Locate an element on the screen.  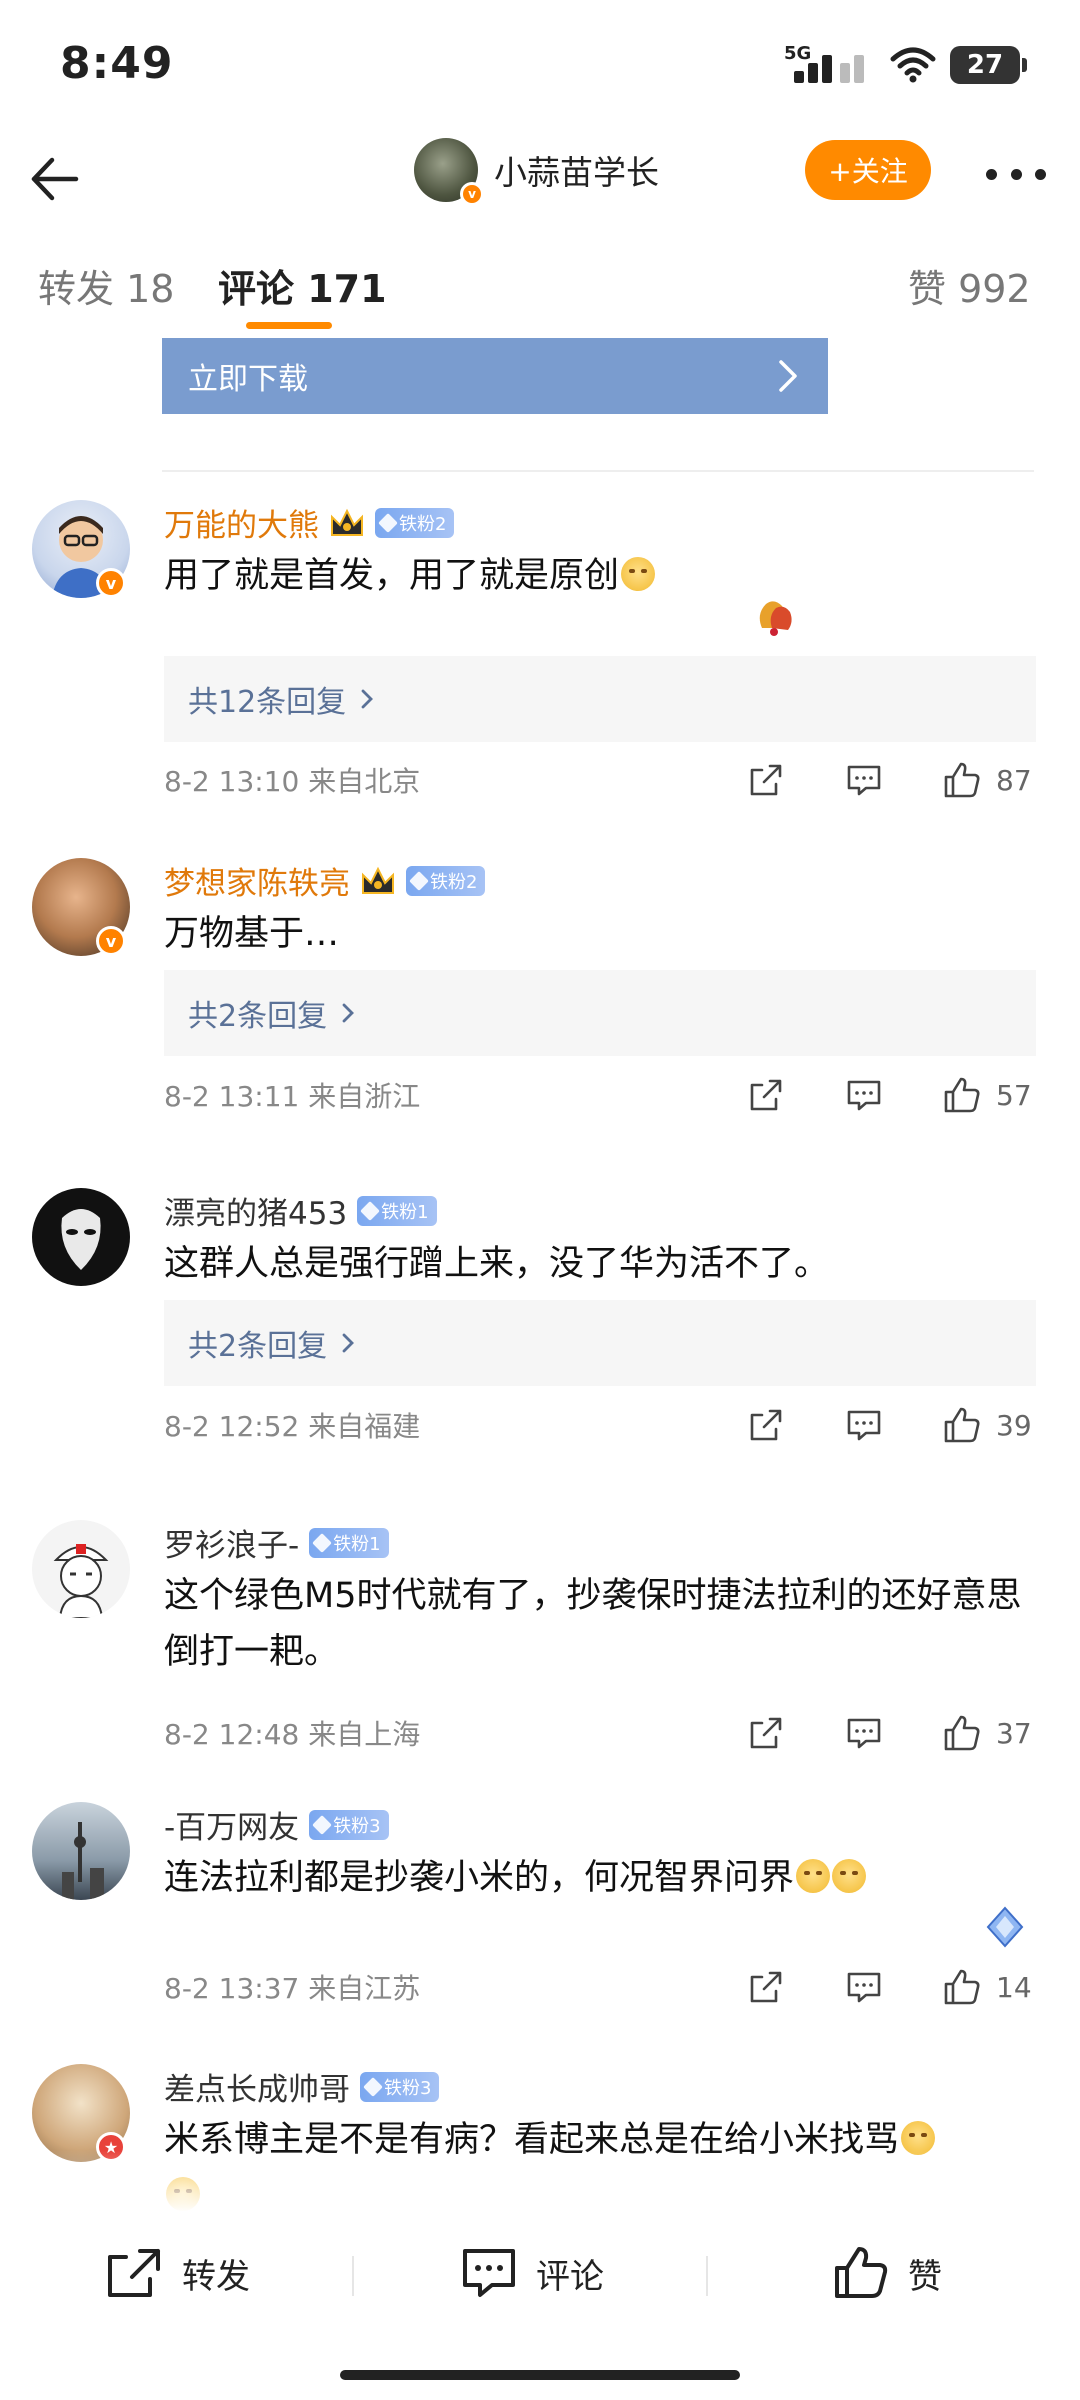
active-tab-indicator is located at coordinates (289, 325).